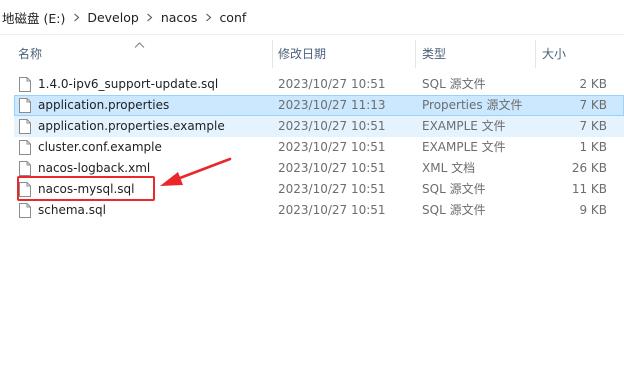  What do you see at coordinates (232, 17) in the screenshot?
I see `breadcrumb-conf: conf` at bounding box center [232, 17].